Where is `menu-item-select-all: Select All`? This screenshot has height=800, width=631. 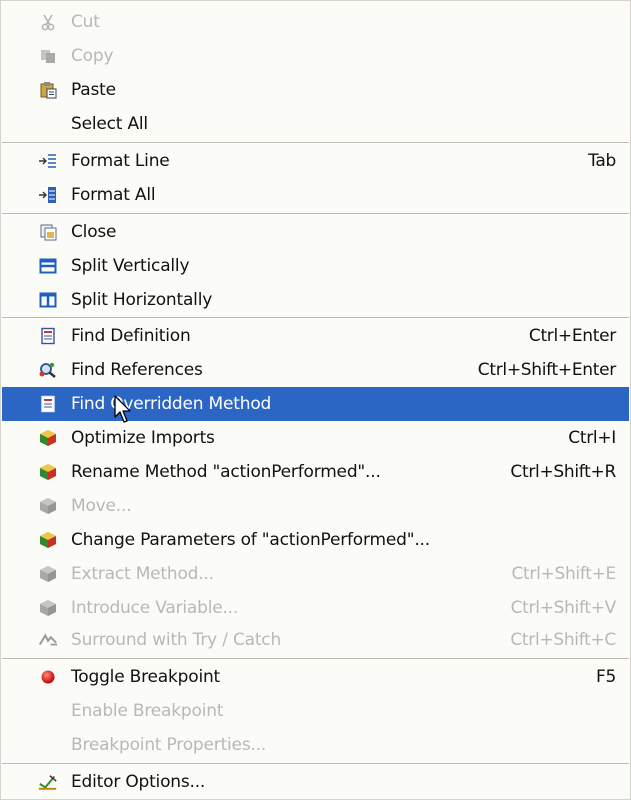 menu-item-select-all: Select All is located at coordinates (315, 124).